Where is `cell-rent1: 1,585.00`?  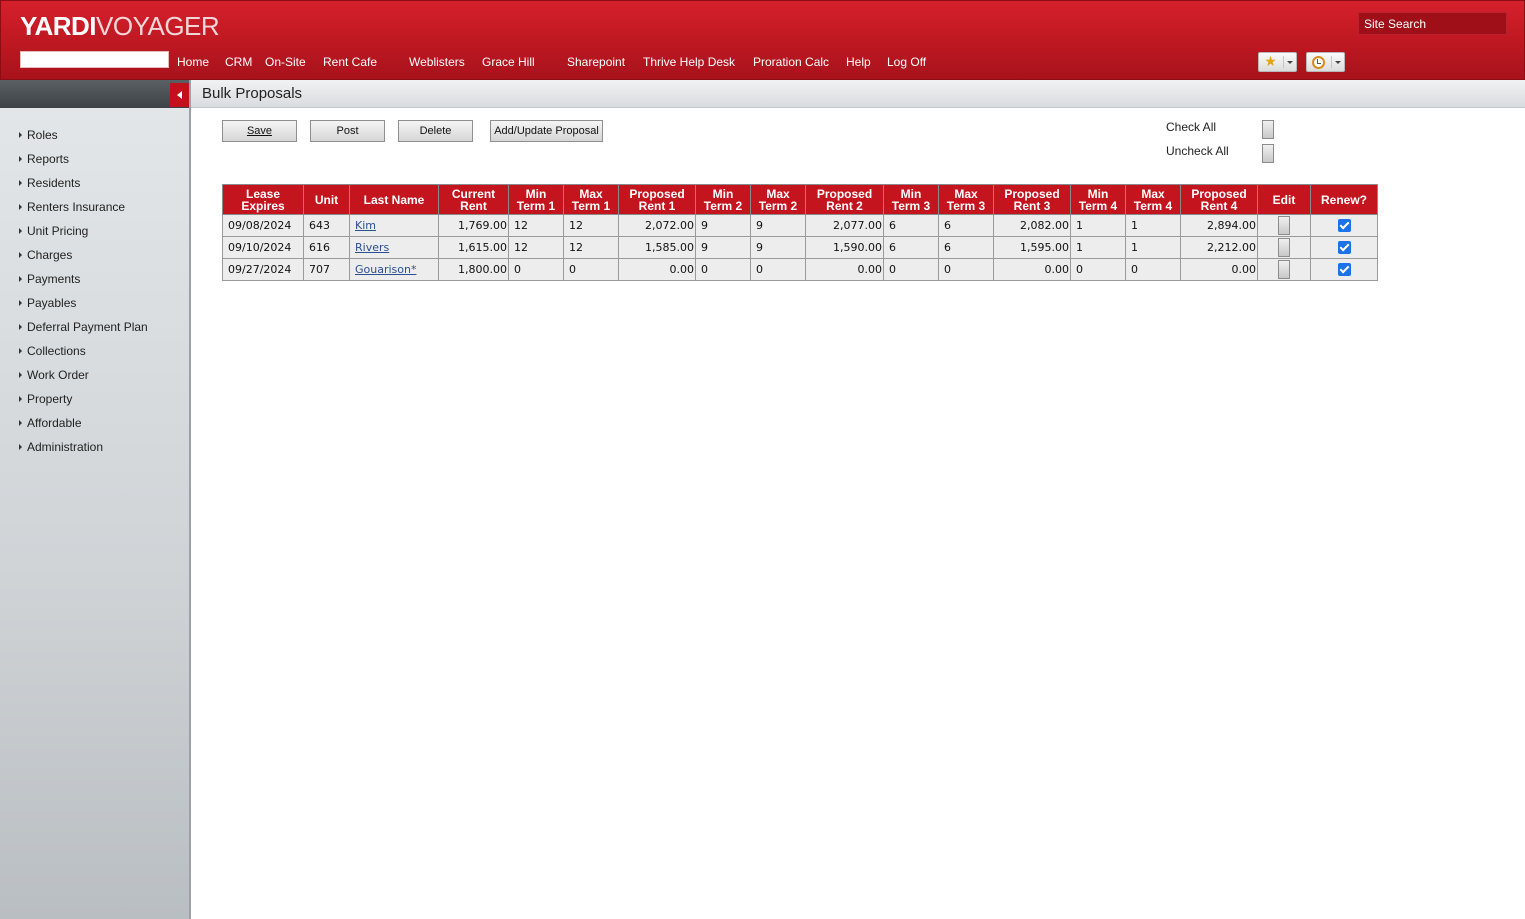
cell-rent1: 1,585.00 is located at coordinates (657, 247).